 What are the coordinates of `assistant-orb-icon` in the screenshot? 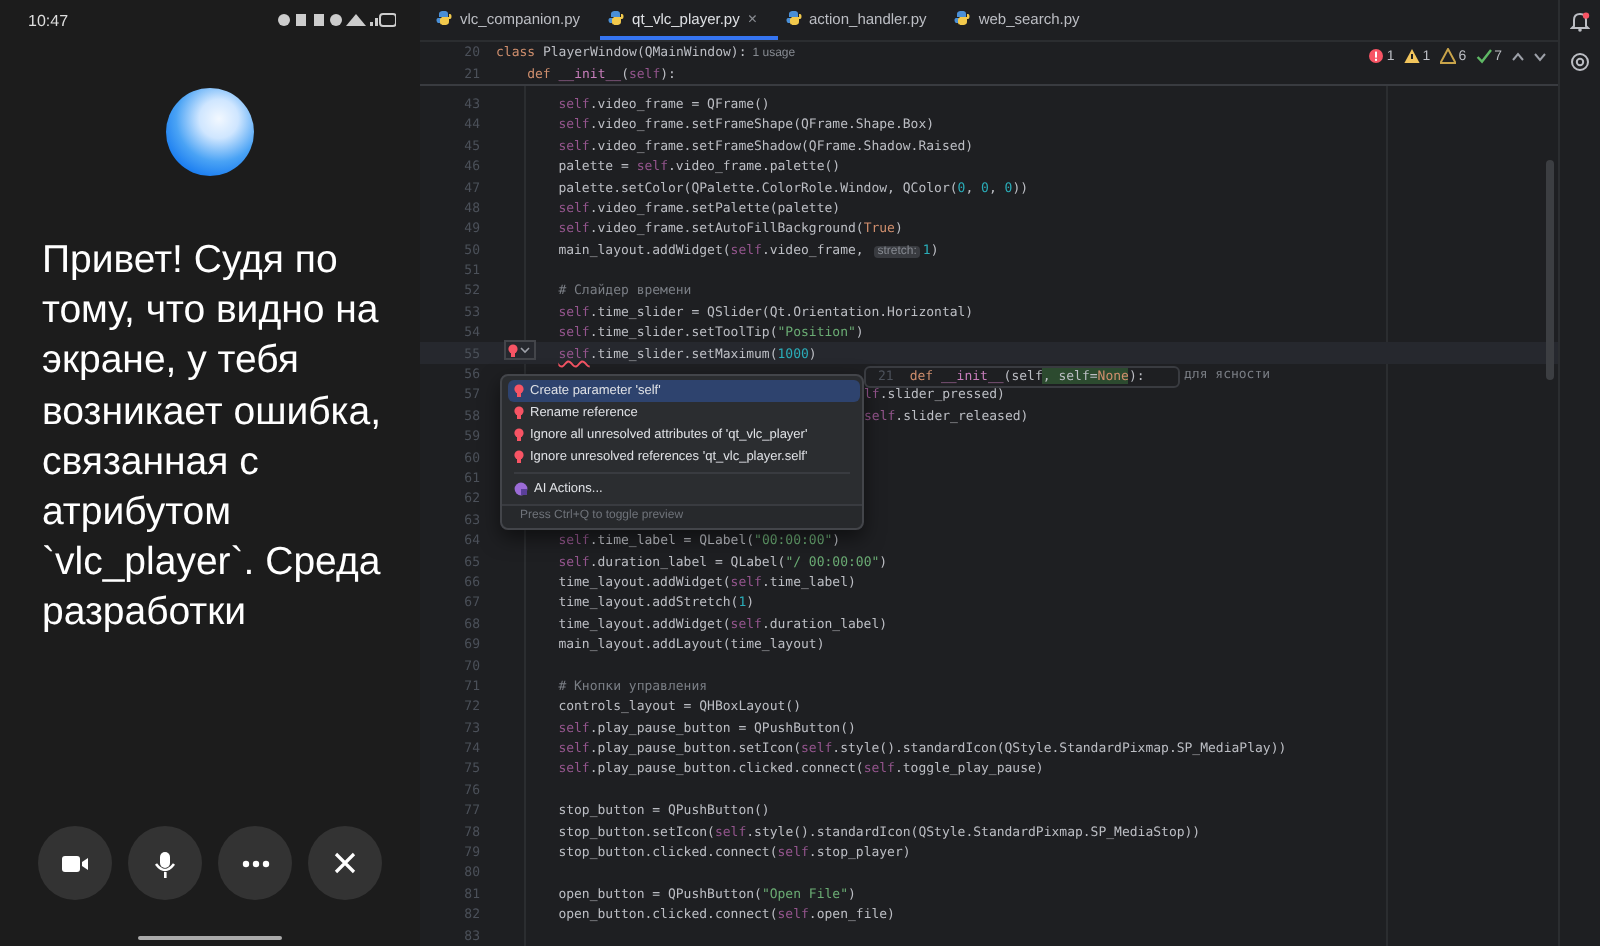 It's located at (210, 132).